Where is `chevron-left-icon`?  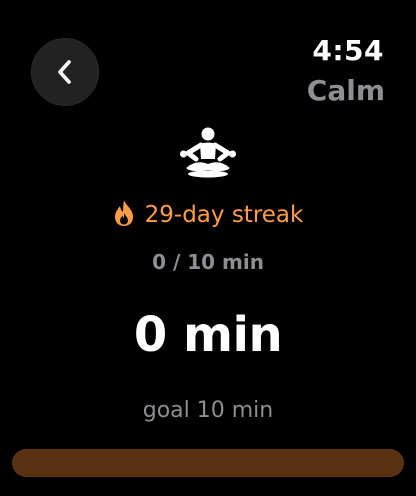 chevron-left-icon is located at coordinates (65, 72).